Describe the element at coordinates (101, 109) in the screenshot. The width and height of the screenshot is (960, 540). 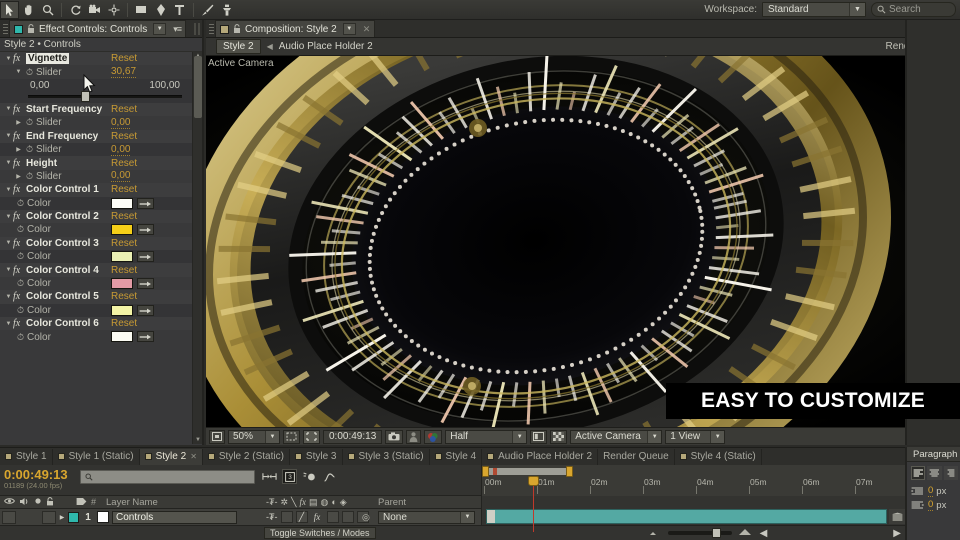
I see `effect-group-2: ▼ fx Start Frequency Reset` at that location.